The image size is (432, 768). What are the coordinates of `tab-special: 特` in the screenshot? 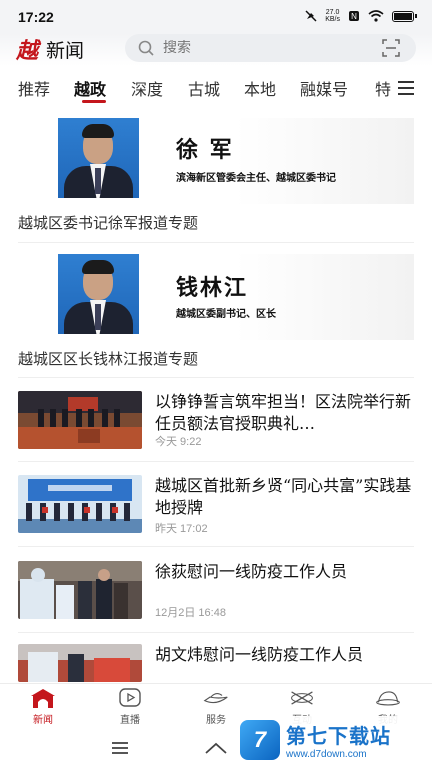 It's located at (383, 88).